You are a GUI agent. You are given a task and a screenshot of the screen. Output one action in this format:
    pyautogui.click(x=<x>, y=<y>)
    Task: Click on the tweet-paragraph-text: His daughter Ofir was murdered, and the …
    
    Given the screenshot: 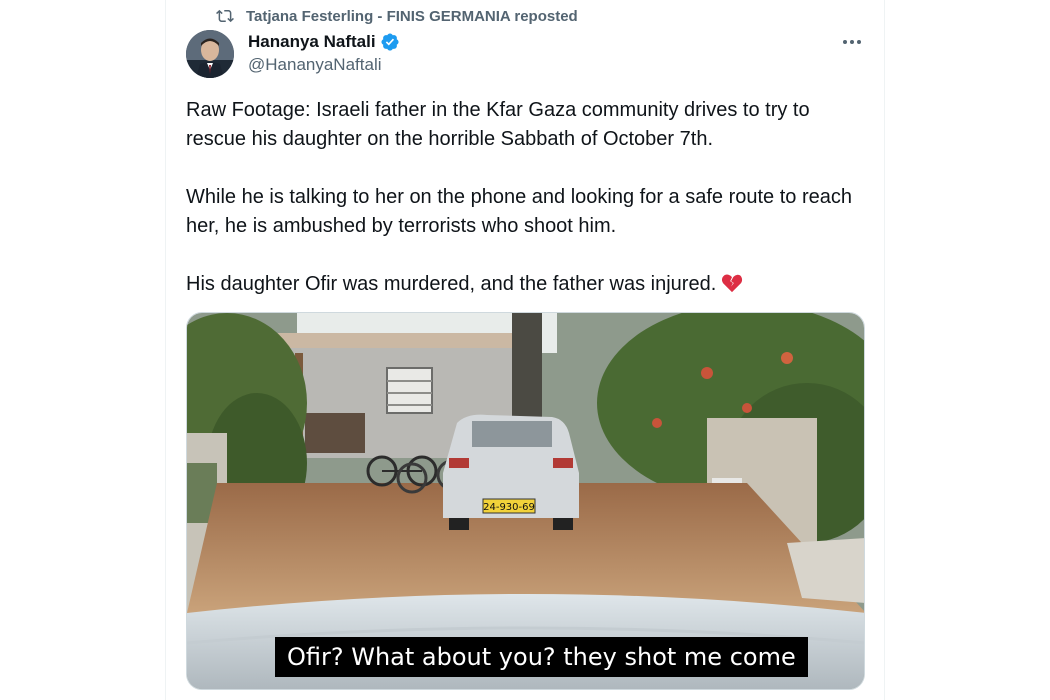 What is the action you would take?
    pyautogui.click(x=451, y=284)
    